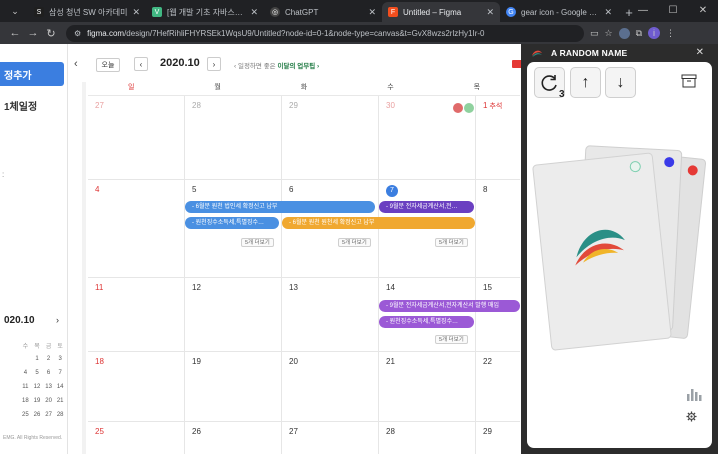 The width and height of the screenshot is (718, 454). I want to click on tab-search-button: ⌄, so click(15, 11).